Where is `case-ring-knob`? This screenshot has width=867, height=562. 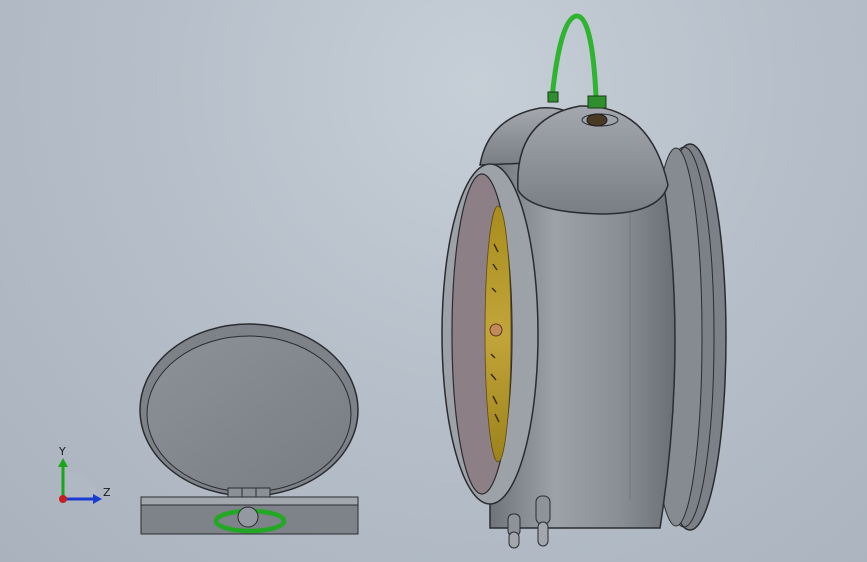
case-ring-knob is located at coordinates (248, 517).